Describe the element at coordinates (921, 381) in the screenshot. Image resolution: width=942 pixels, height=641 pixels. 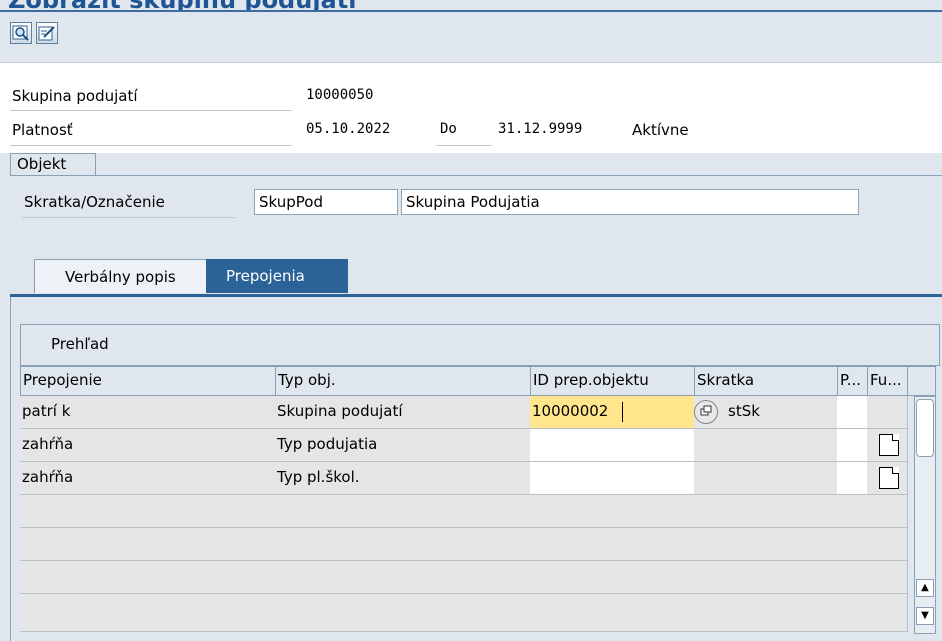
I see `column-config-button` at that location.